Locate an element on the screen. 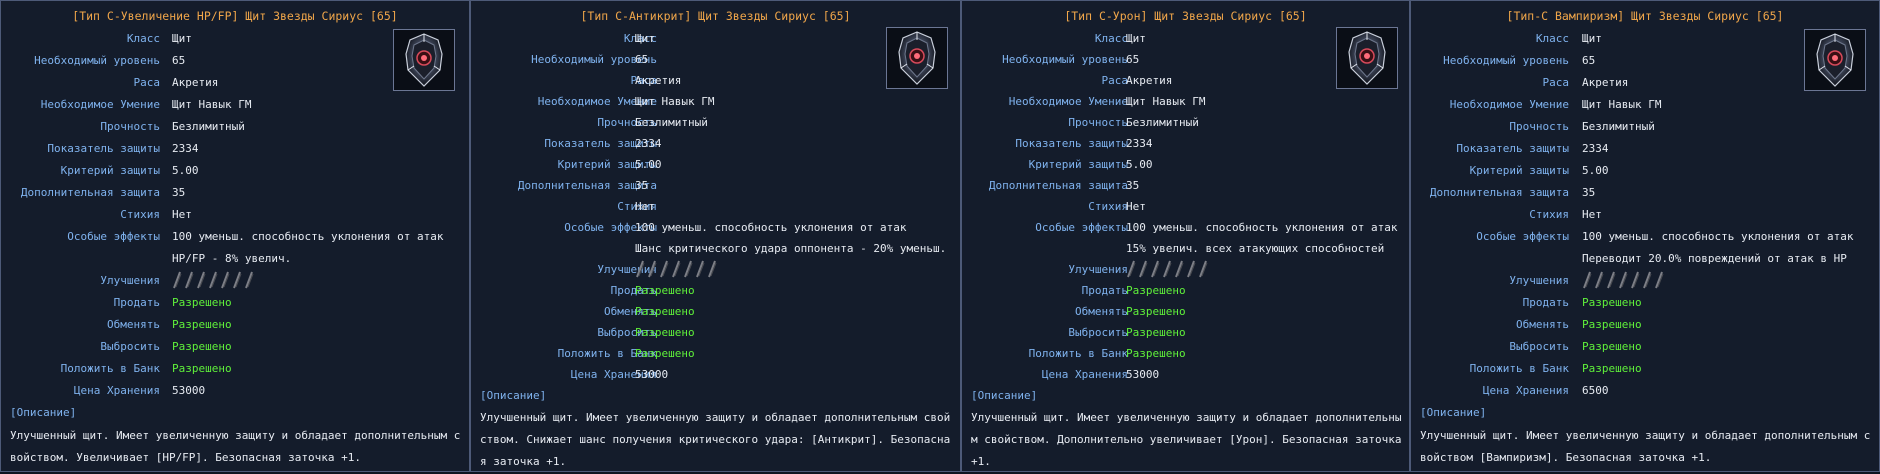  permission-label: Обменять is located at coordinates (1101, 311).